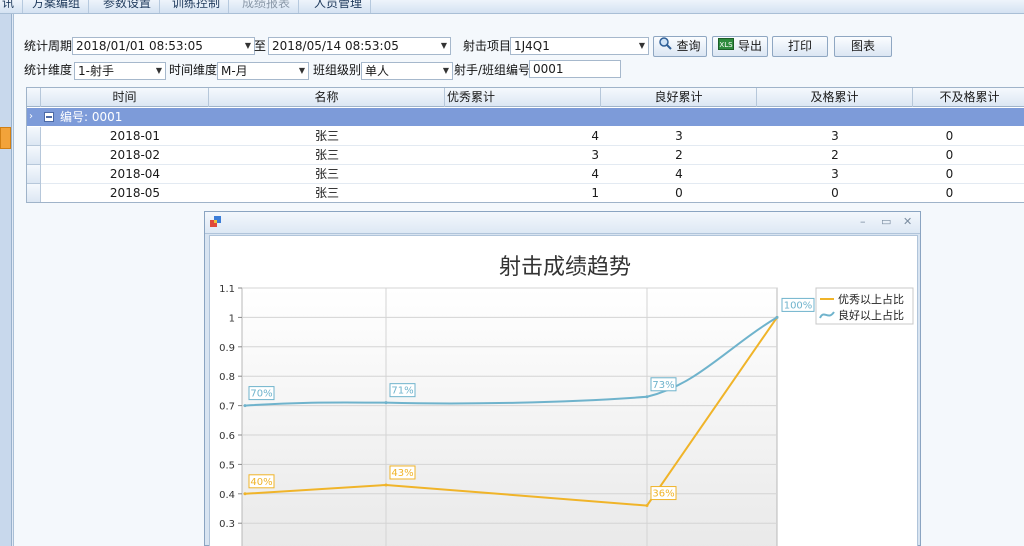 The width and height of the screenshot is (1024, 546). Describe the element at coordinates (139, 46) in the screenshot. I see `period-from-value: 2018/01/01 08:53:05` at that location.